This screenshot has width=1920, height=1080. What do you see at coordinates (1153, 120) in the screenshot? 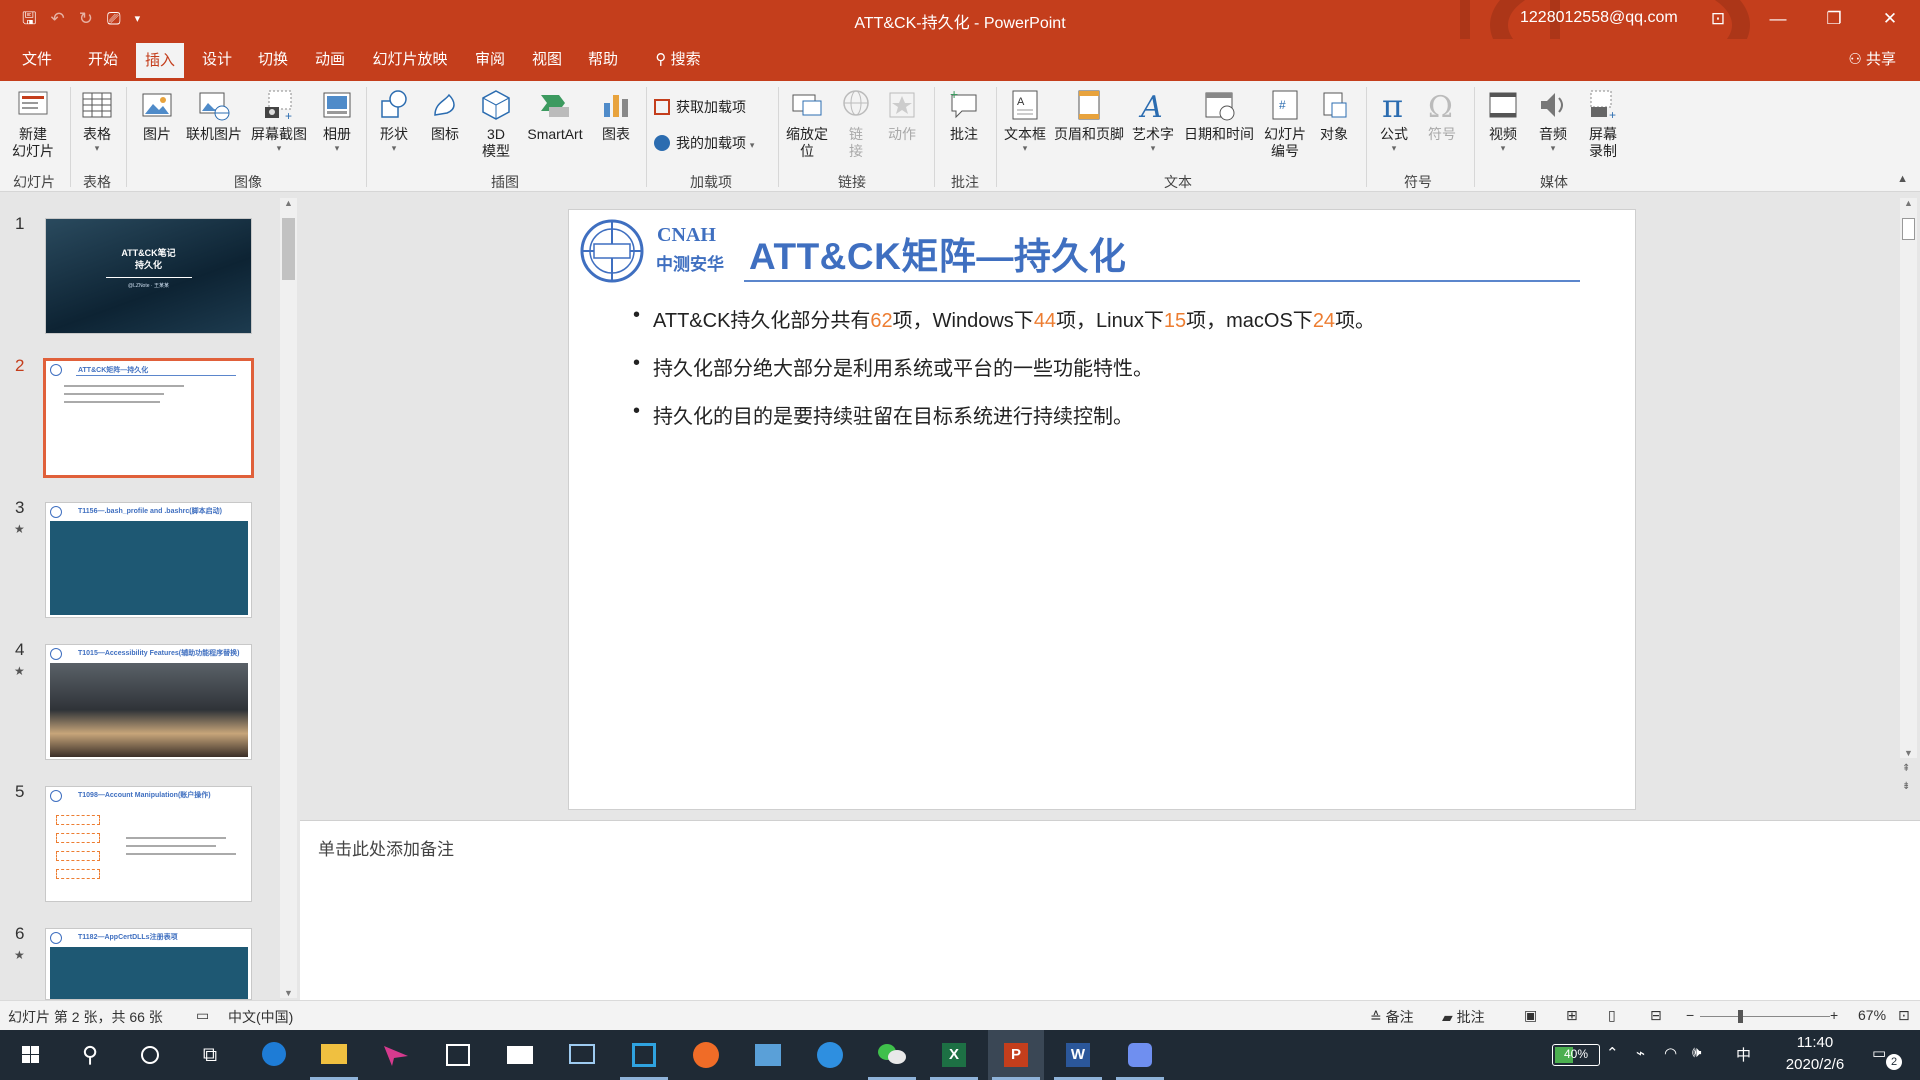
I see `wordart-button: A 艺术字 ▾` at bounding box center [1153, 120].